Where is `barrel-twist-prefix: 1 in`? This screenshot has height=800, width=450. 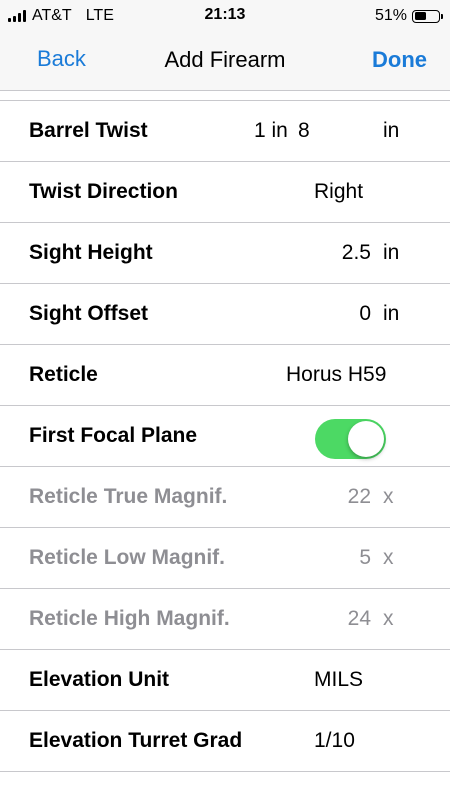 barrel-twist-prefix: 1 in is located at coordinates (271, 130).